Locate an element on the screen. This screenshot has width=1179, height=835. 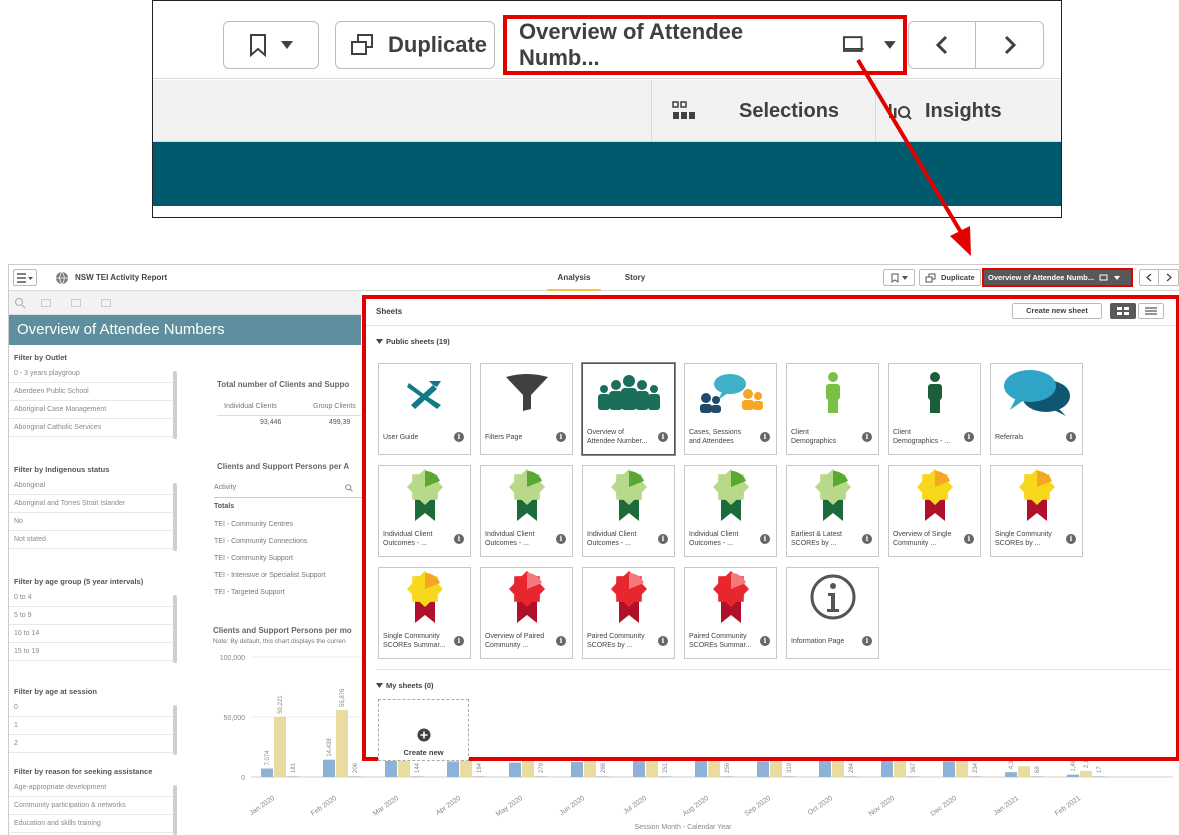
smart-search-icon is located at coordinates (20, 303).